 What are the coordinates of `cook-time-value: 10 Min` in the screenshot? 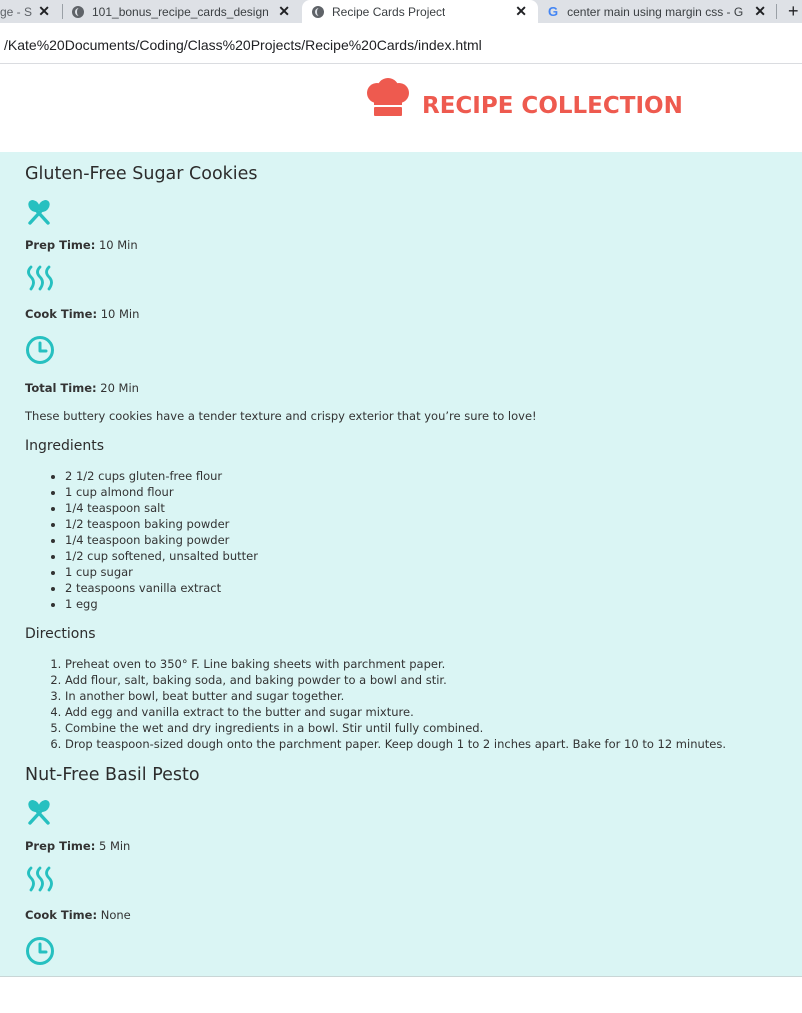 It's located at (120, 314).